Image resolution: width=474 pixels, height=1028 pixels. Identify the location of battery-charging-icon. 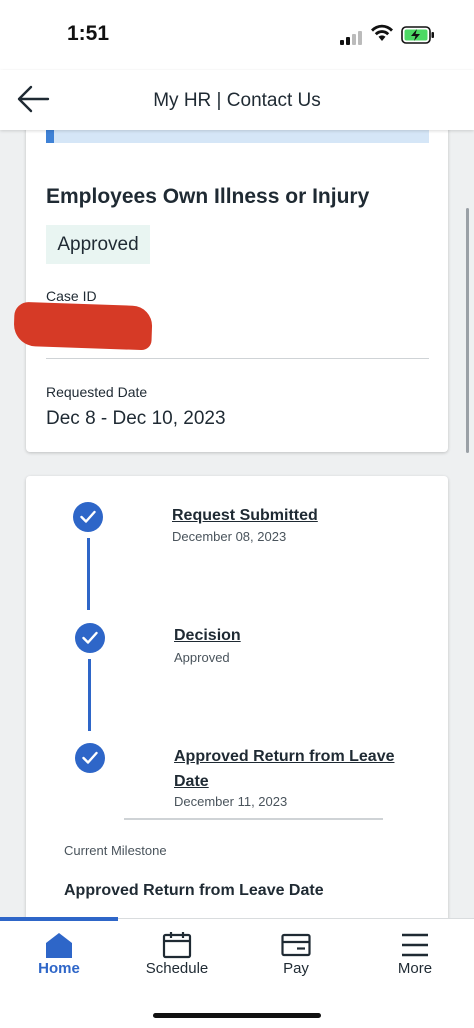
(417, 35).